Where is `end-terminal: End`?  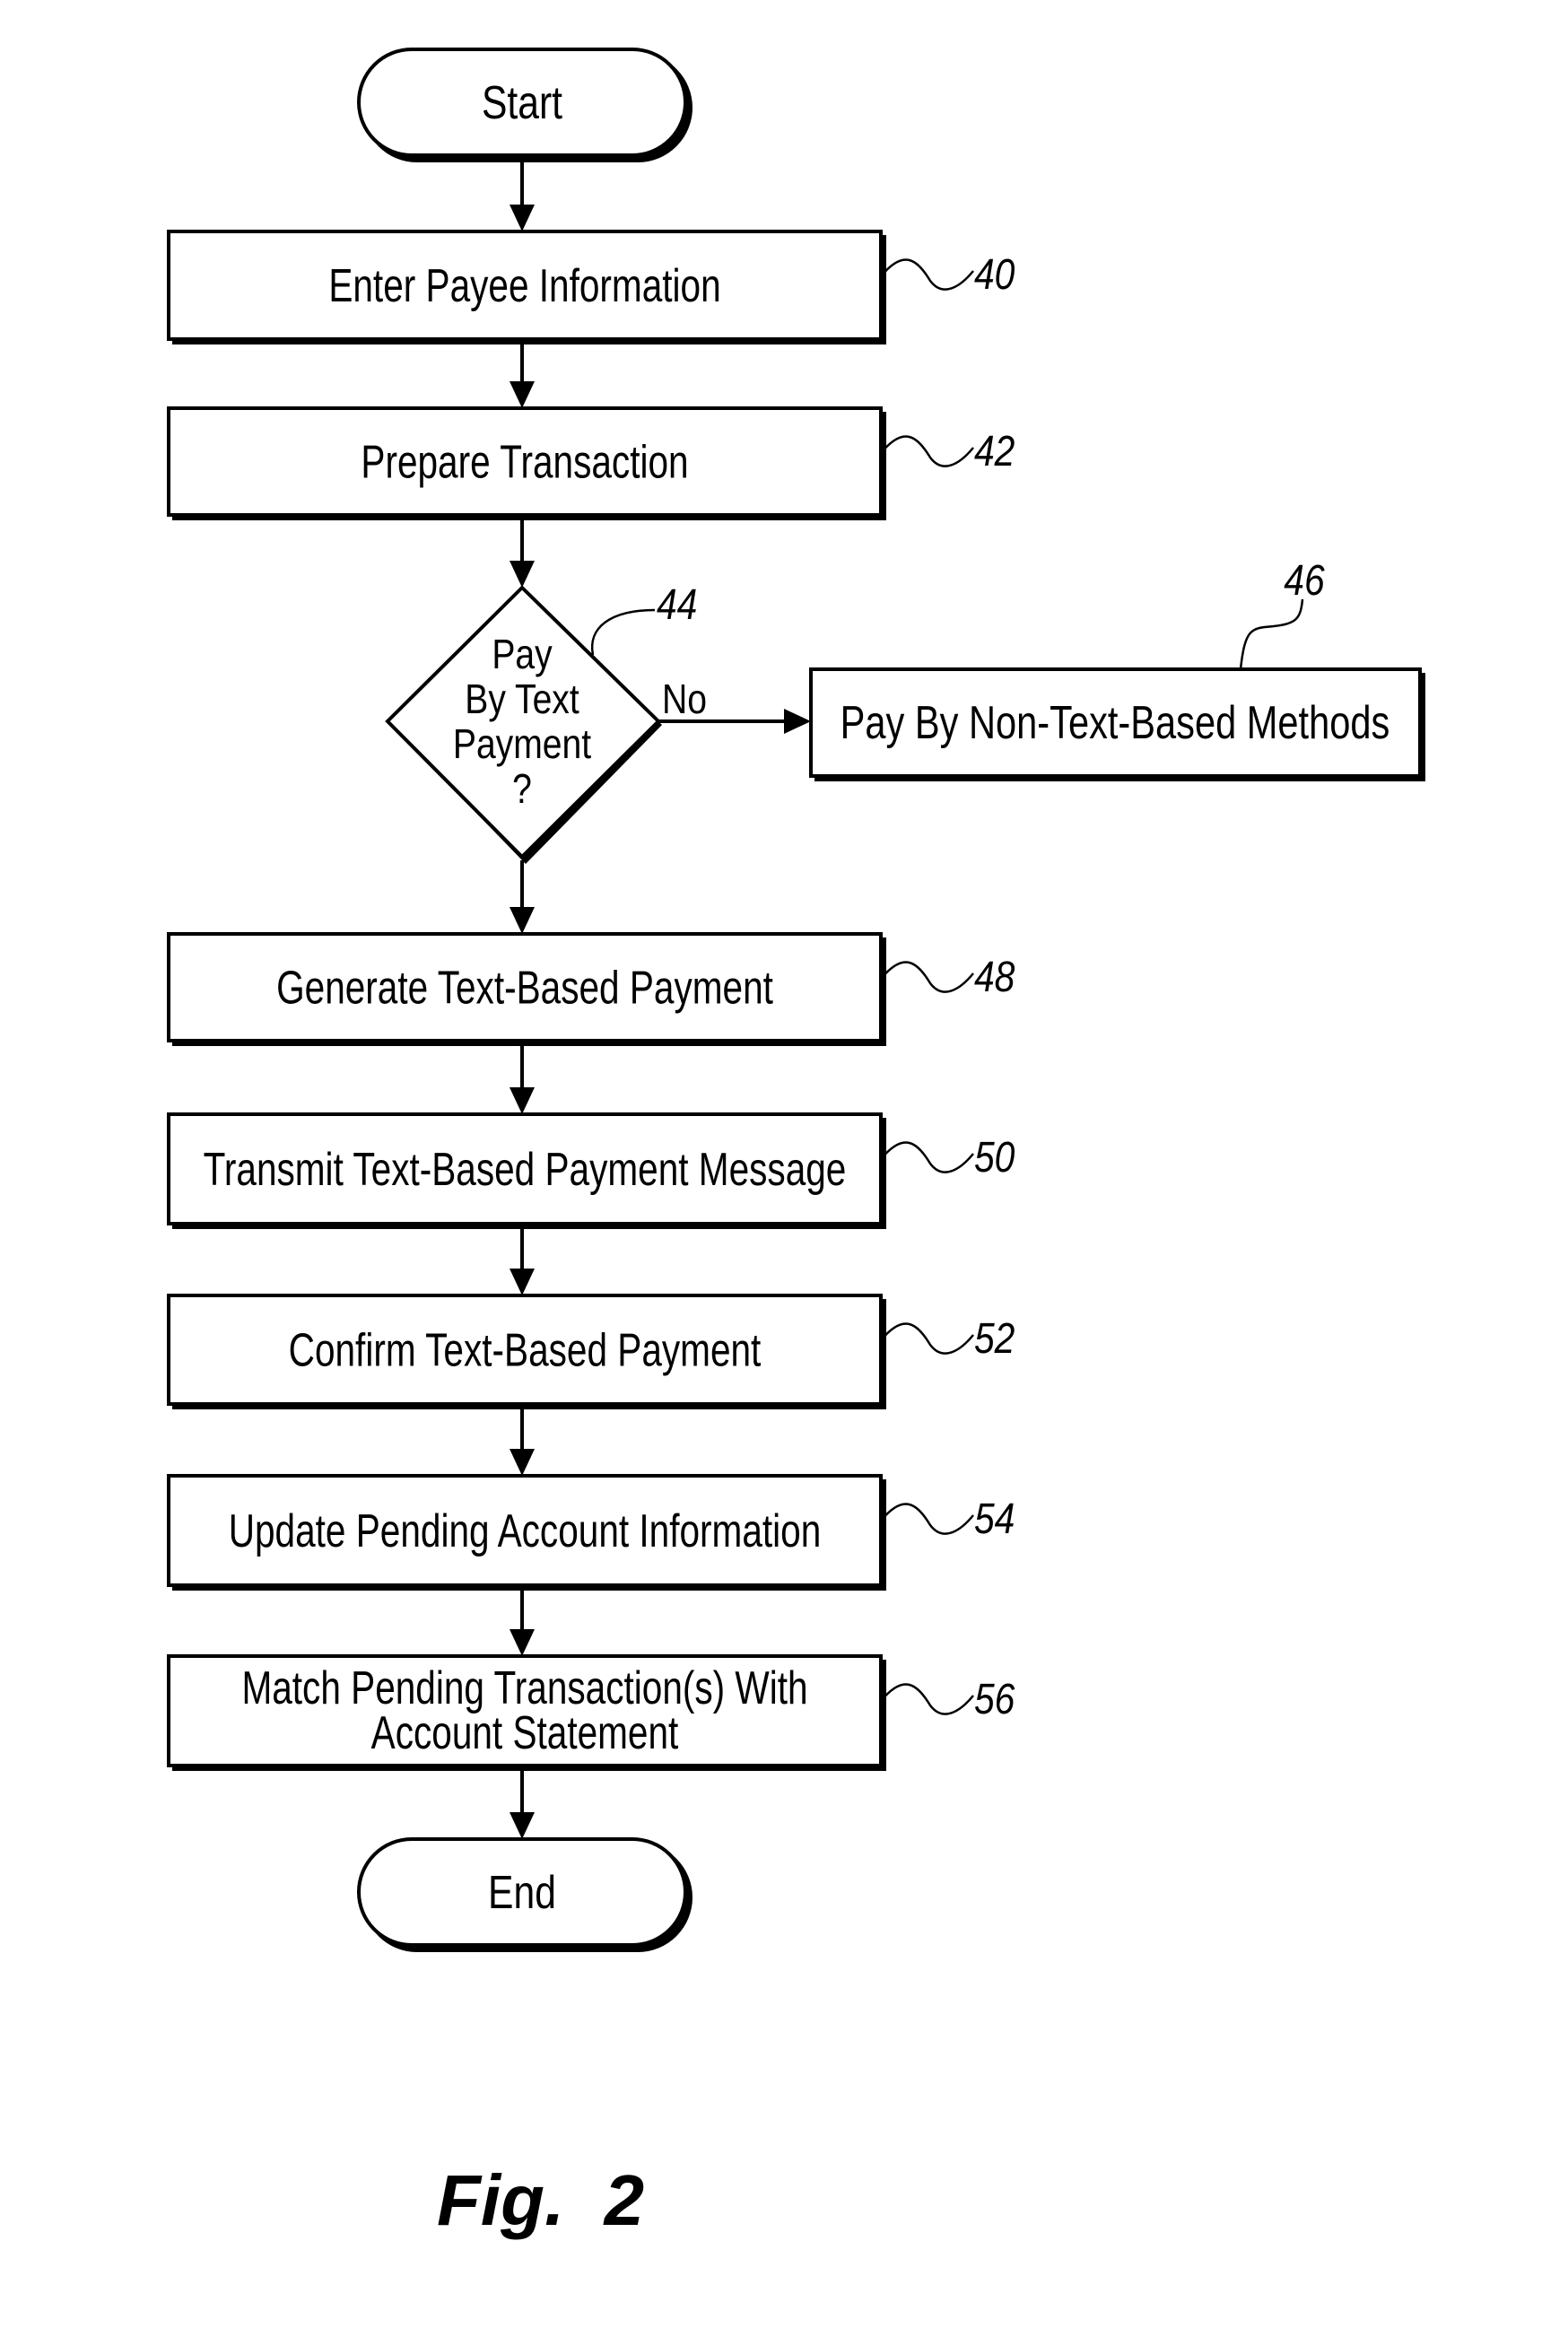
end-terminal: End is located at coordinates (525, 1894).